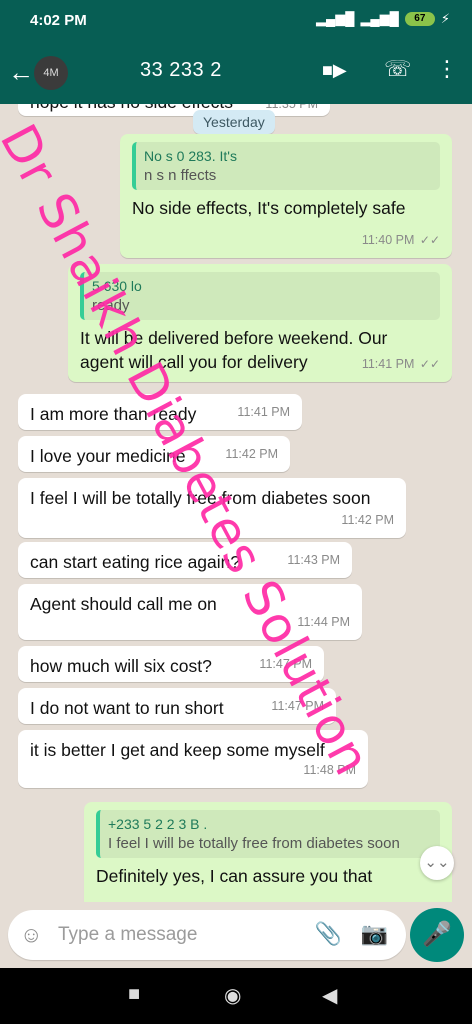  I want to click on contact-title: 33 233 2, so click(181, 70).